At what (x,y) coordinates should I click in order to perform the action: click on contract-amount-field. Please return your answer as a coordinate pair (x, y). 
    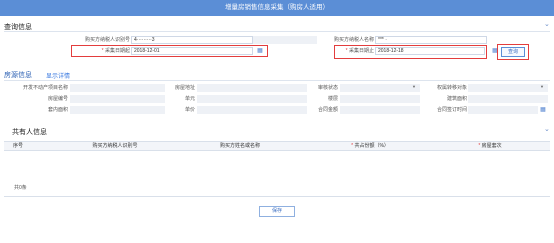
    Looking at the image, I should click on (380, 110).